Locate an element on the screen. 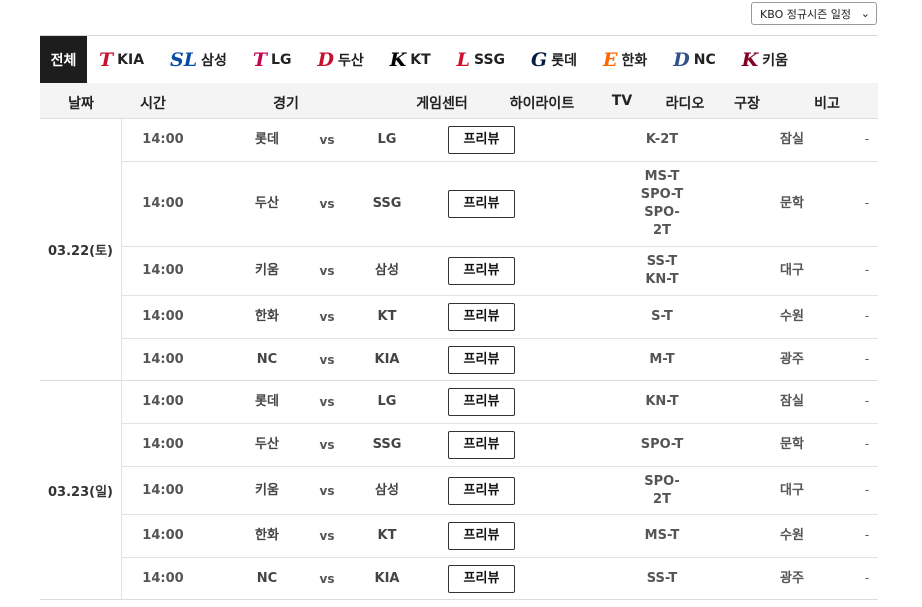 This screenshot has height=607, width=922. tv-channels: KN-T is located at coordinates (662, 402).